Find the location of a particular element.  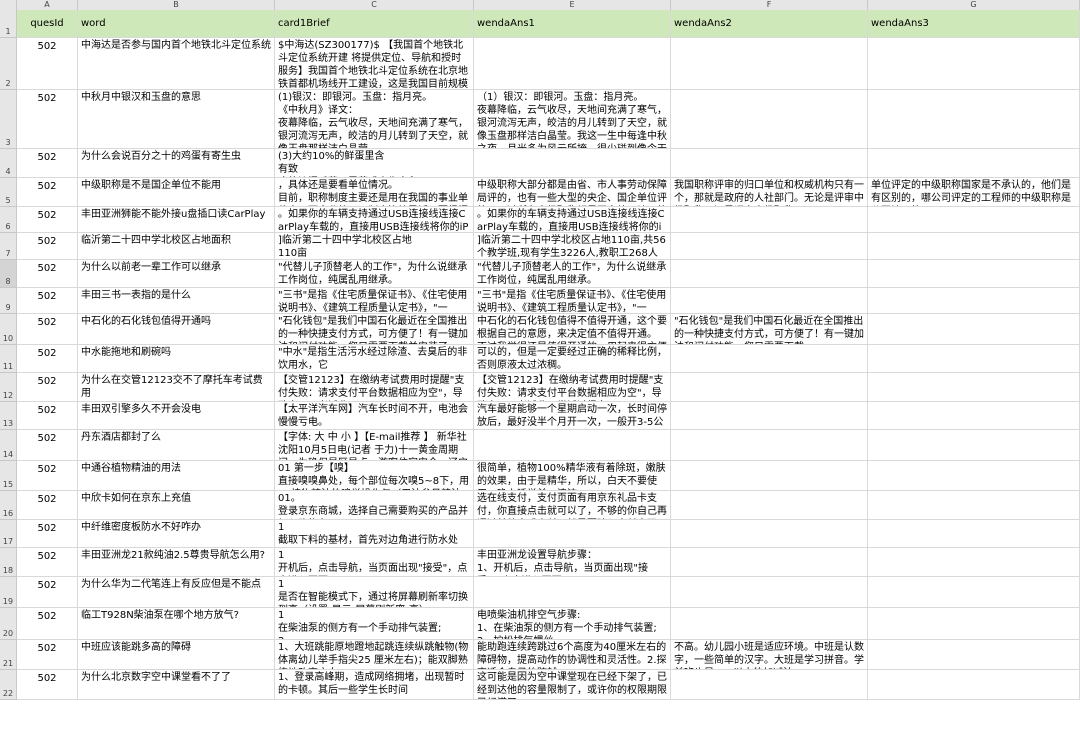

cell-word: 丰田亚洲狮能不能外接u盘插口读CarPlay is located at coordinates (176, 220).